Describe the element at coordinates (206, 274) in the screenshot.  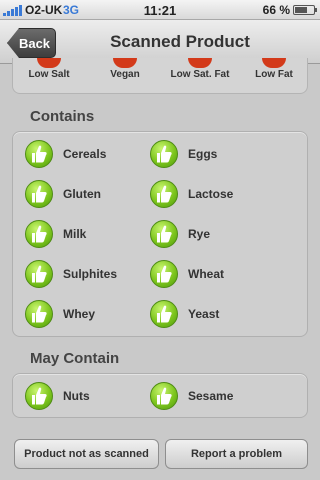
I see `ingredient-name: Wheat` at that location.